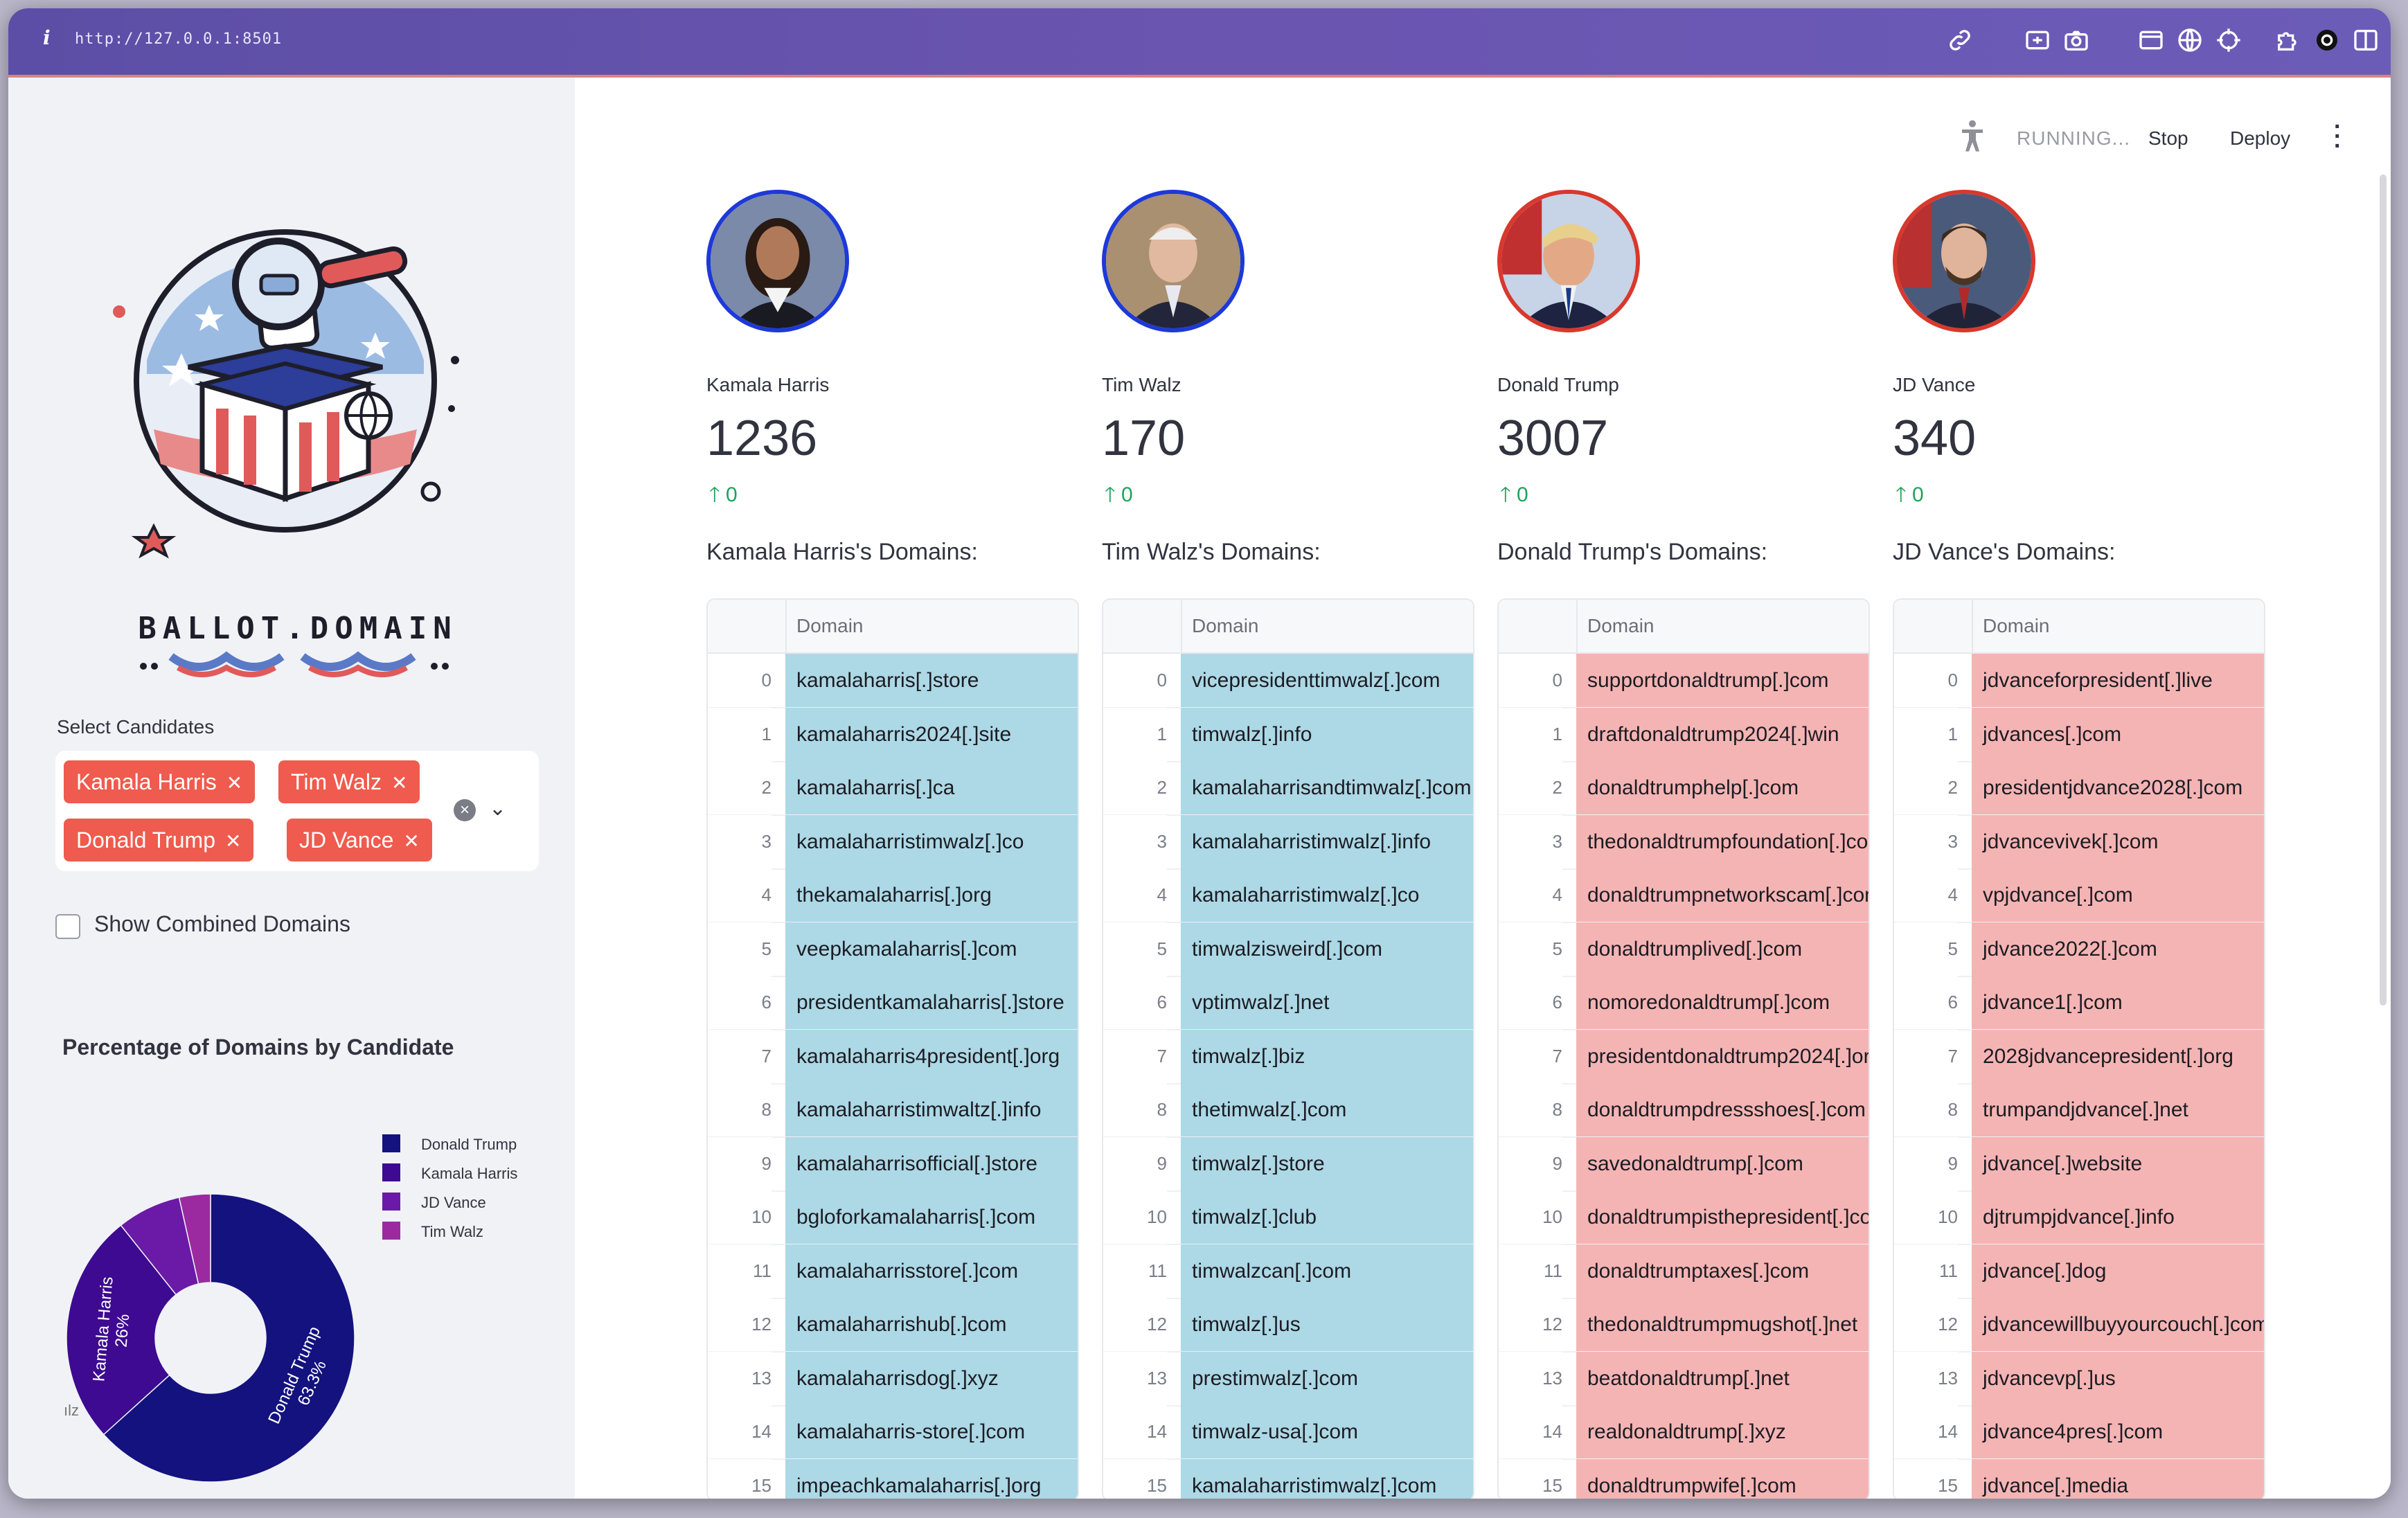 The width and height of the screenshot is (2408, 1518). I want to click on domain-cell: kamalaharristimwalz[.]info, so click(1327, 841).